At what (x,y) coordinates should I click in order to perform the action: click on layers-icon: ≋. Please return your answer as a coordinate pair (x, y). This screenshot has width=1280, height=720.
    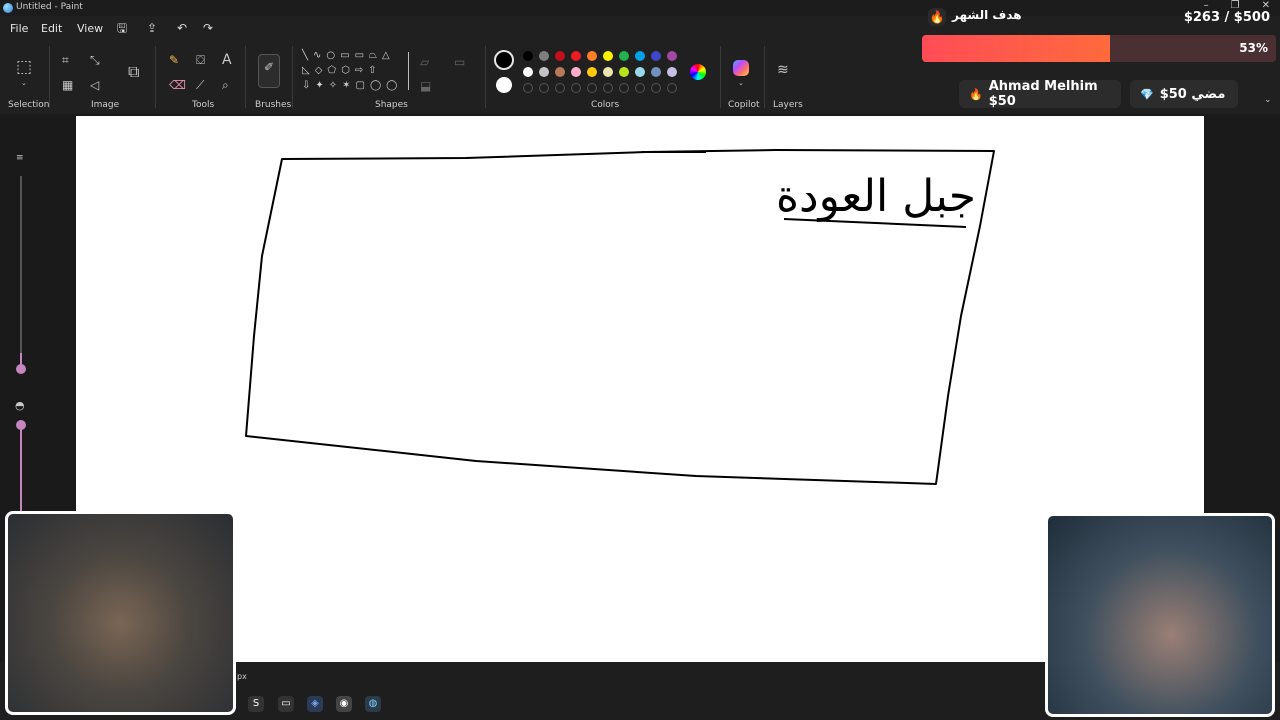
    Looking at the image, I should click on (783, 70).